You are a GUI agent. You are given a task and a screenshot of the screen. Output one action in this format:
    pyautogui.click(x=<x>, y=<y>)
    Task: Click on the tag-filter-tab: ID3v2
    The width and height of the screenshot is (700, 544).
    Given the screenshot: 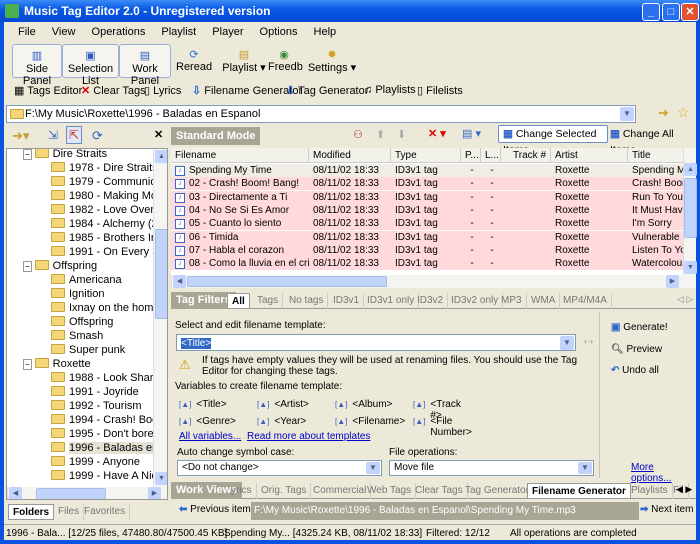 What is the action you would take?
    pyautogui.click(x=431, y=301)
    